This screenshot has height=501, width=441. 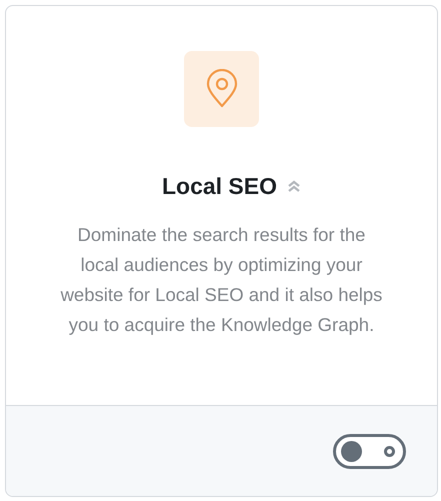 What do you see at coordinates (294, 186) in the screenshot?
I see `double-chevron-up-icon` at bounding box center [294, 186].